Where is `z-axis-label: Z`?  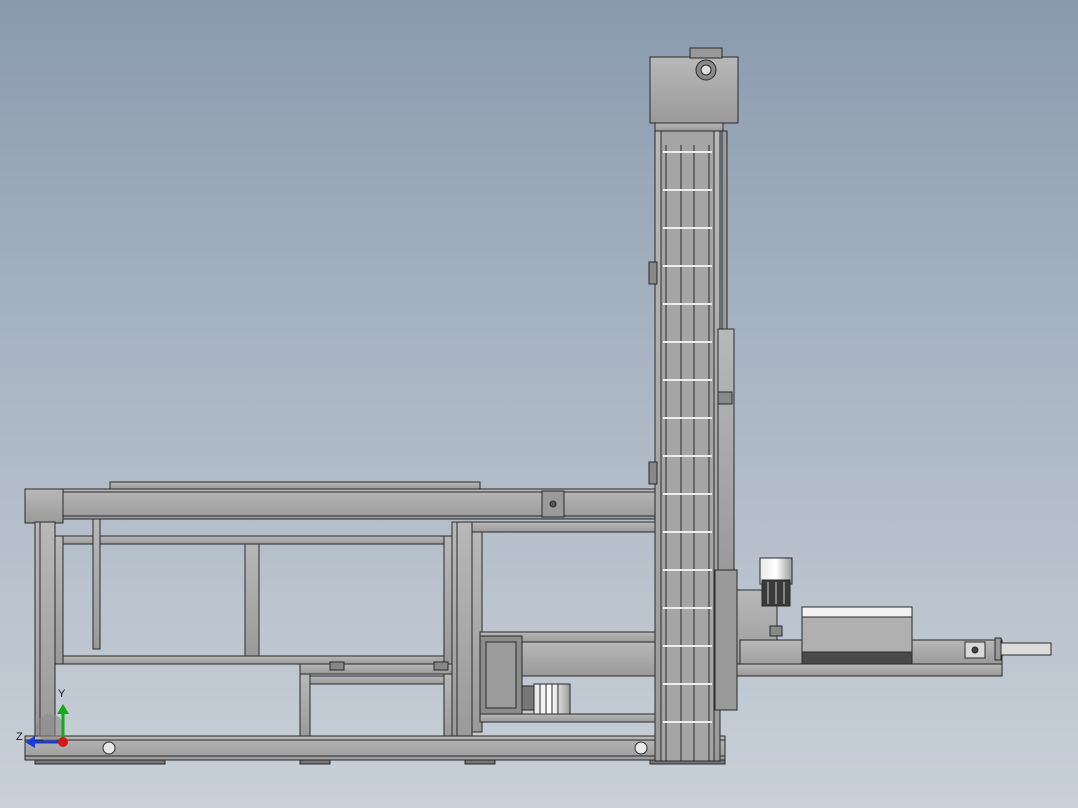
z-axis-label: Z is located at coordinates (19, 737).